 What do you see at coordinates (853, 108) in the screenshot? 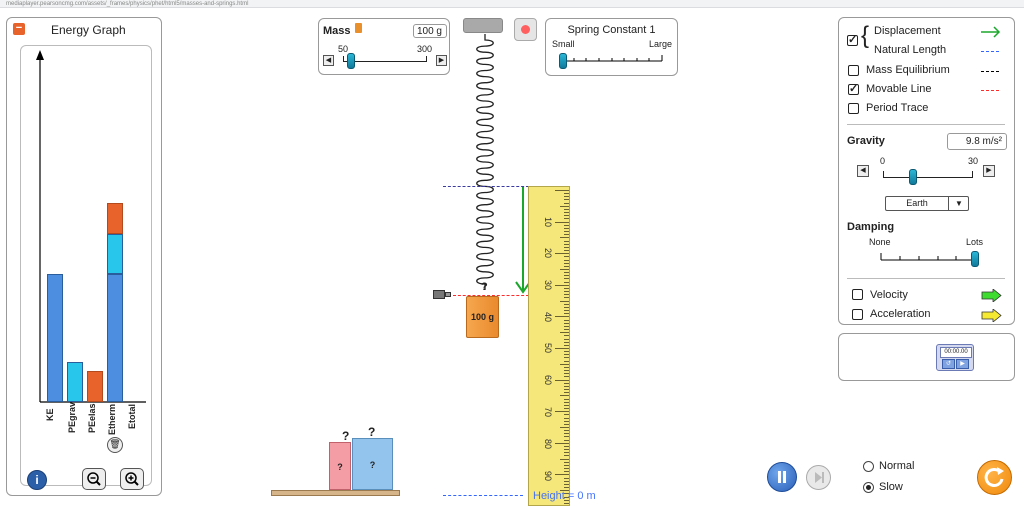
I see `period-trace-checkbox` at bounding box center [853, 108].